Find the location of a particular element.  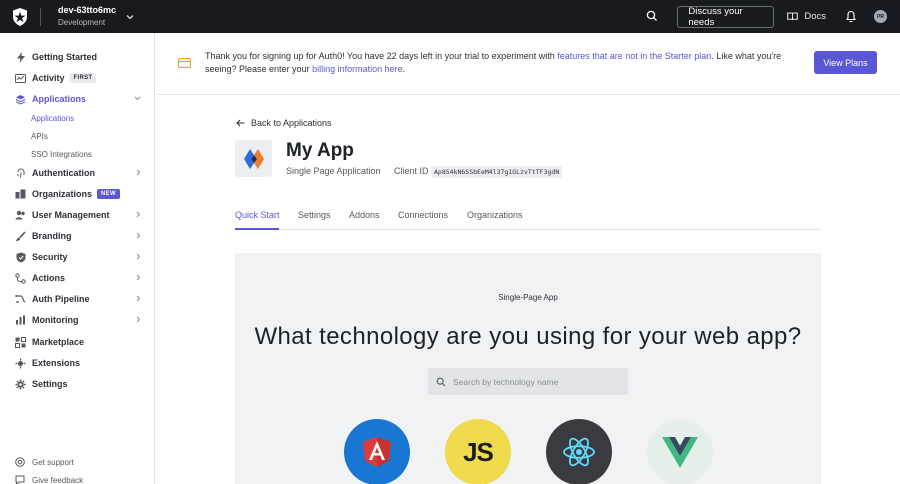

help-icon is located at coordinates (20, 462).